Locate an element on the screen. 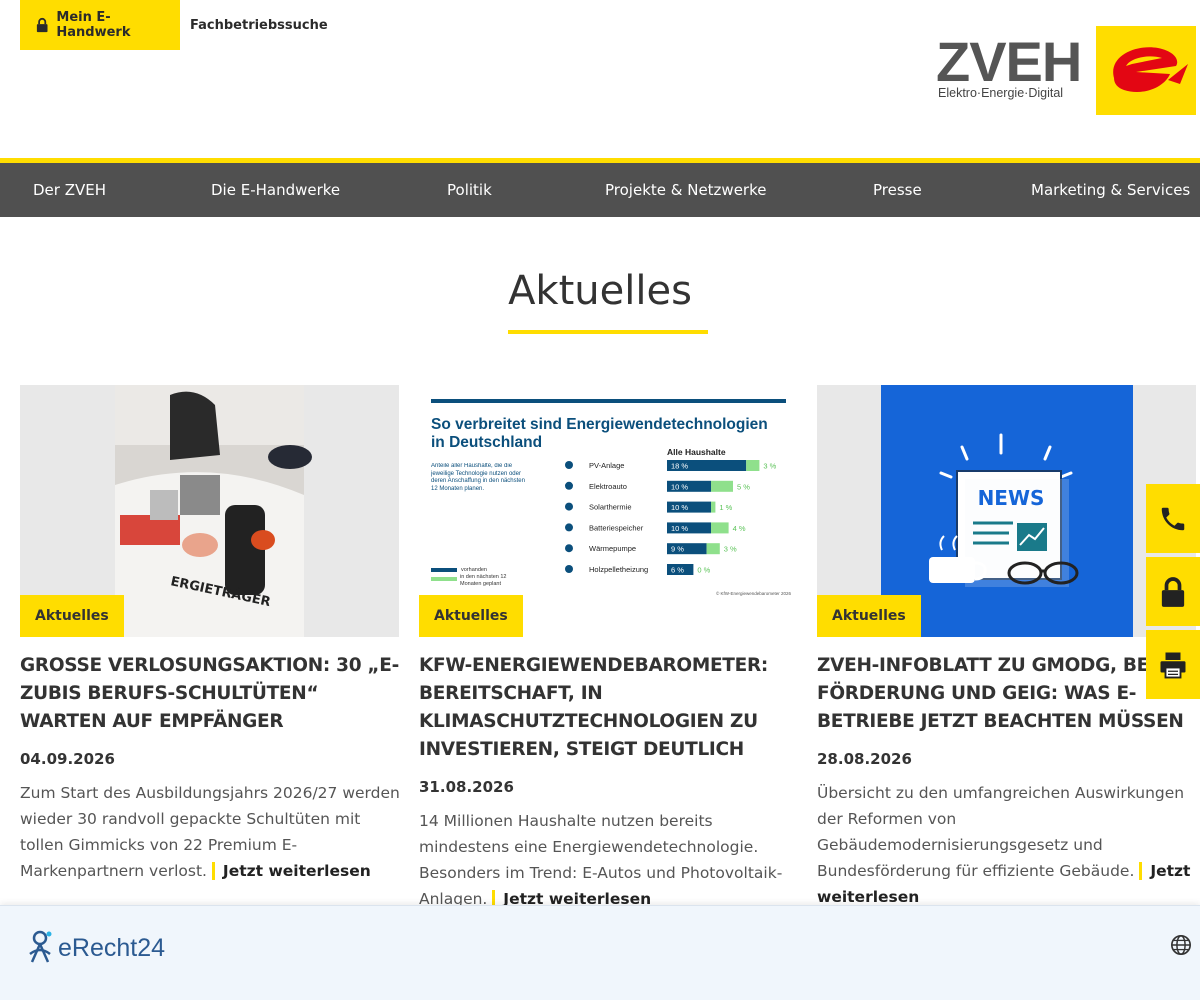 The width and height of the screenshot is (1200, 1000). bar-value-planned: 1 % is located at coordinates (725, 507).